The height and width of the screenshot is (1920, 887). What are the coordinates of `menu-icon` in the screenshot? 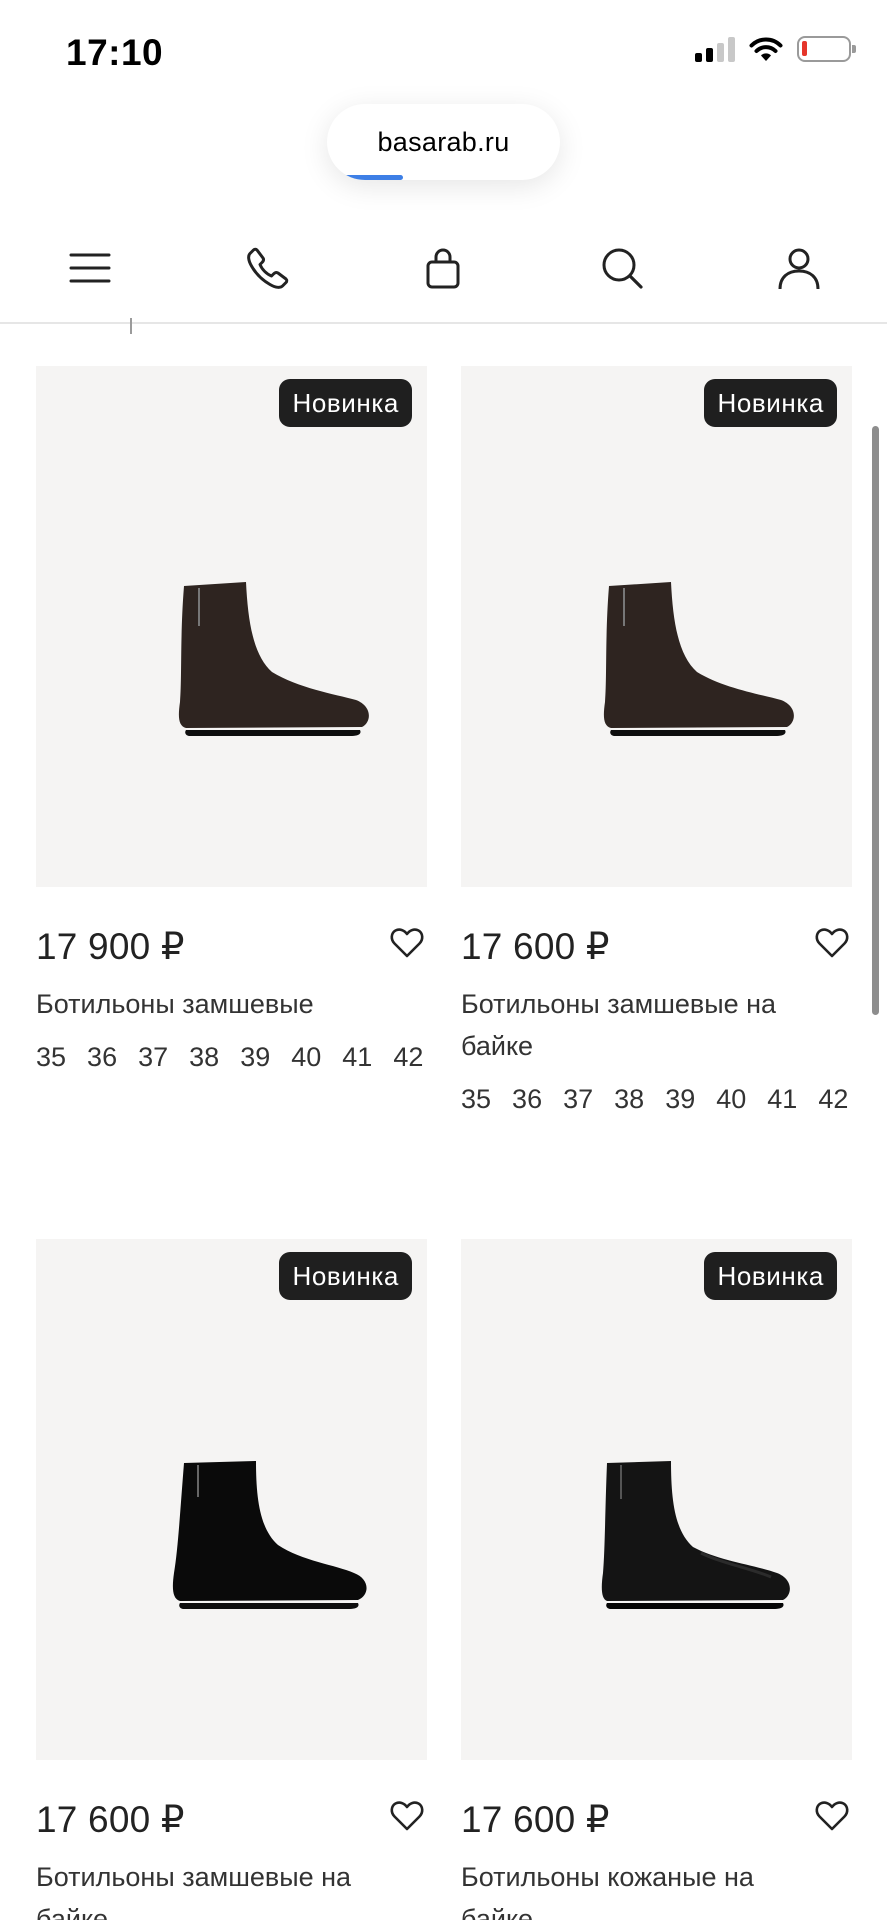 It's located at (90, 268).